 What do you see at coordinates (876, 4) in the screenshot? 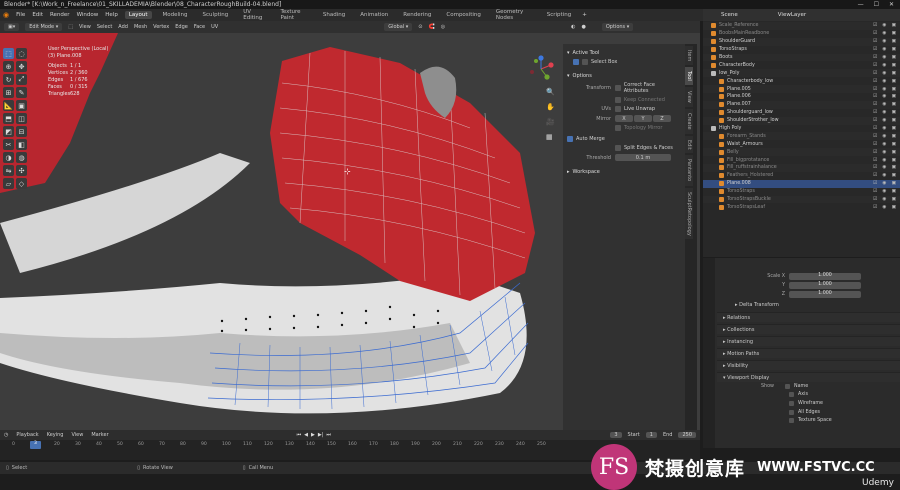
I see `maximize-icon: ☐` at bounding box center [876, 4].